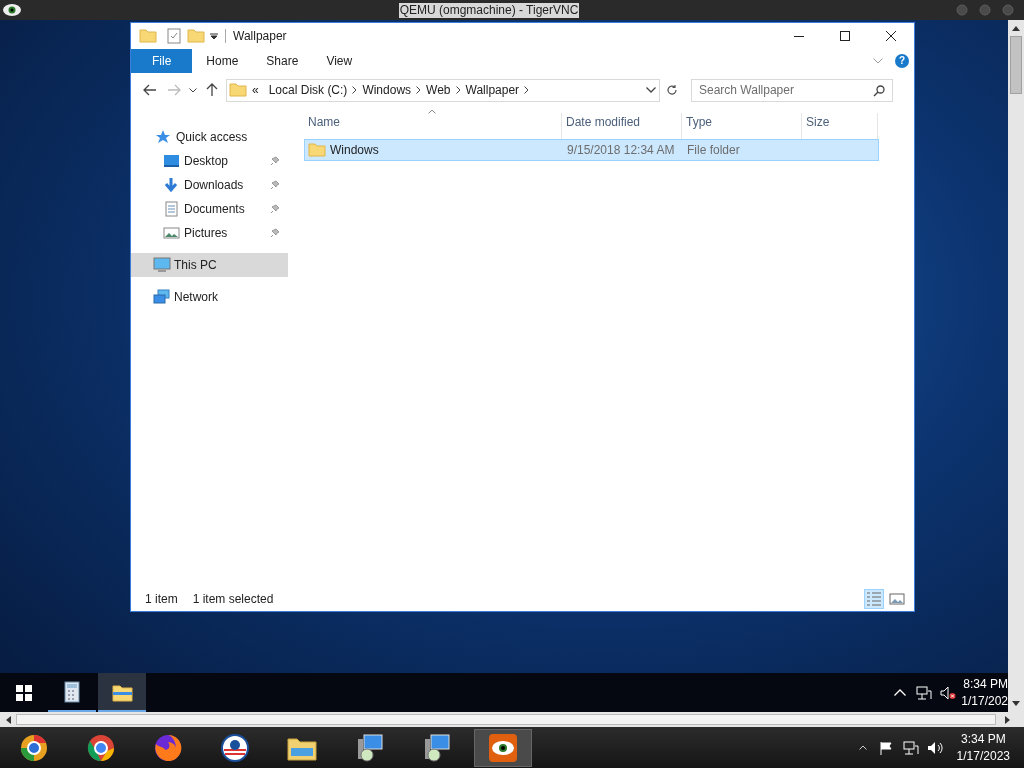 This screenshot has height=768, width=1024. I want to click on chevron-down-icon, so click(651, 90).